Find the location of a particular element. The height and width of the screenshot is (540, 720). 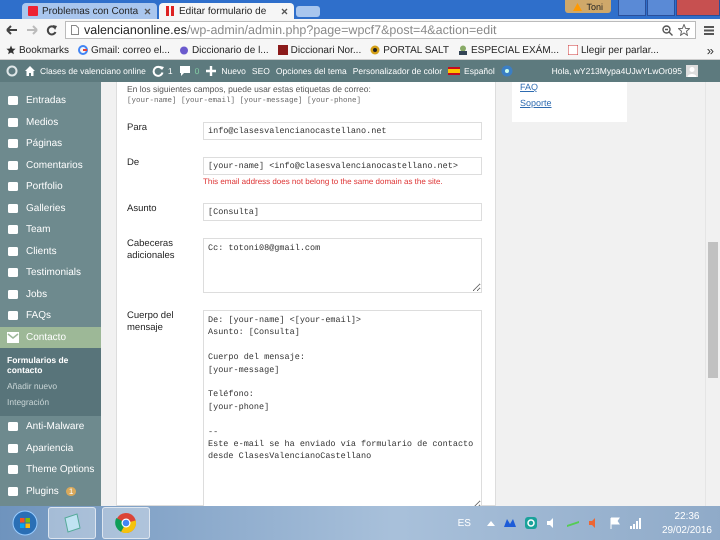

sidebar-item: Medios is located at coordinates (50, 122).